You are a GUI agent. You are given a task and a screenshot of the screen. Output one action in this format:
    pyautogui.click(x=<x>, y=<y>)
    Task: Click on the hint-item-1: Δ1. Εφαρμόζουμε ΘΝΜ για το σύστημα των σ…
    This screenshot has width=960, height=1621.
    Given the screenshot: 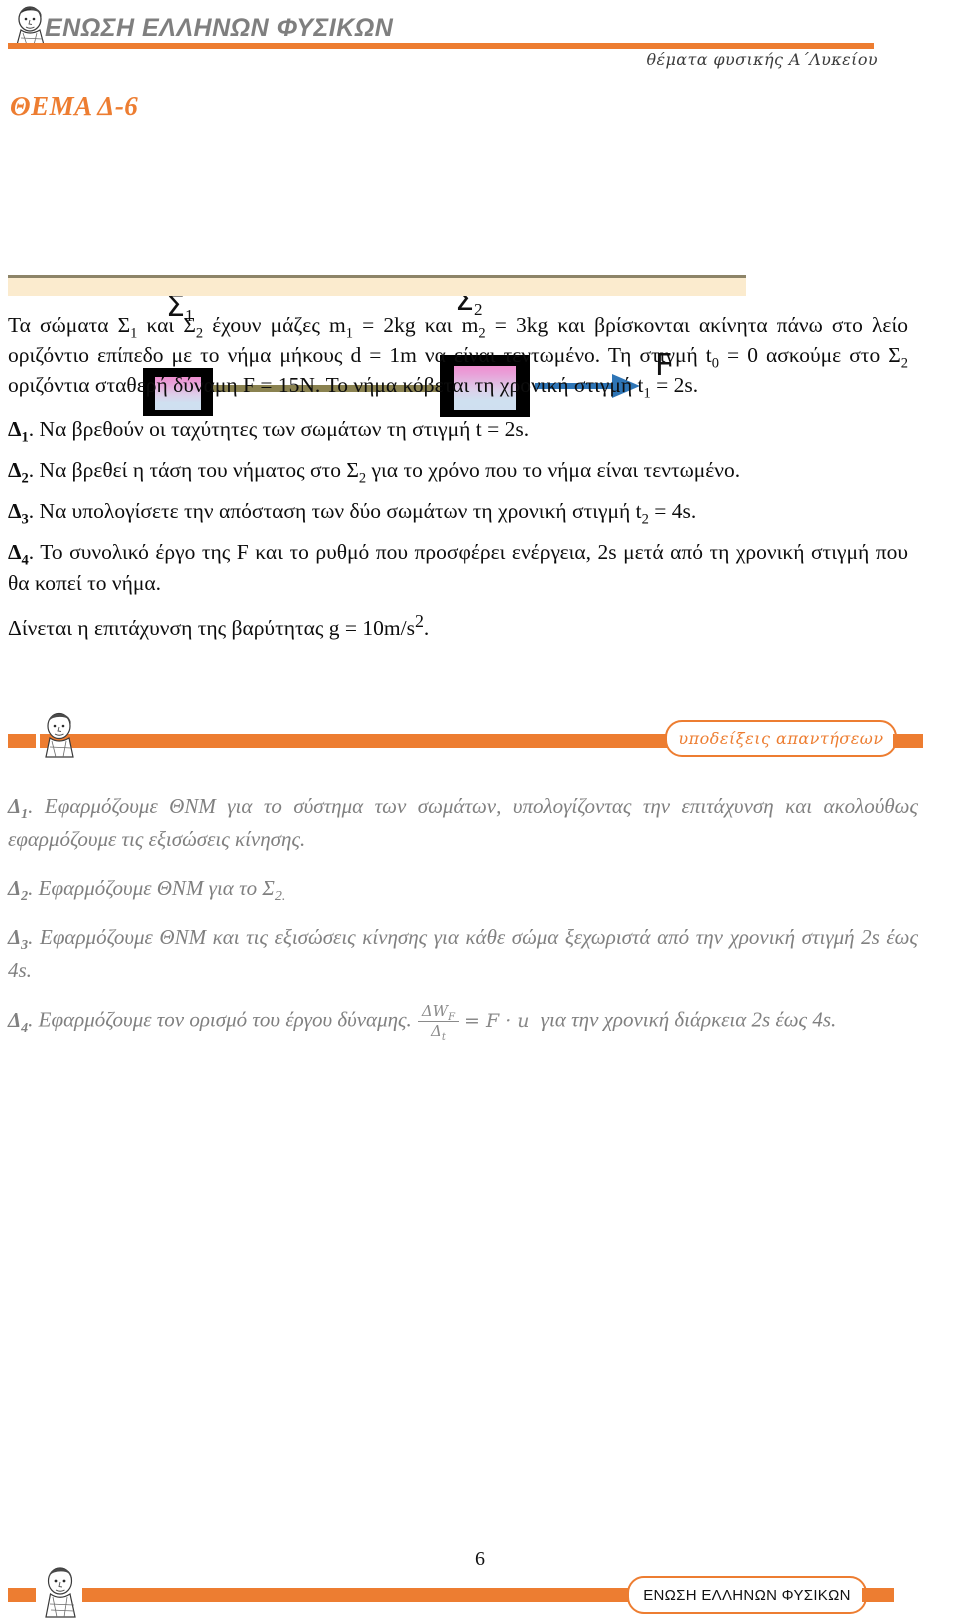 What is the action you would take?
    pyautogui.click(x=463, y=822)
    